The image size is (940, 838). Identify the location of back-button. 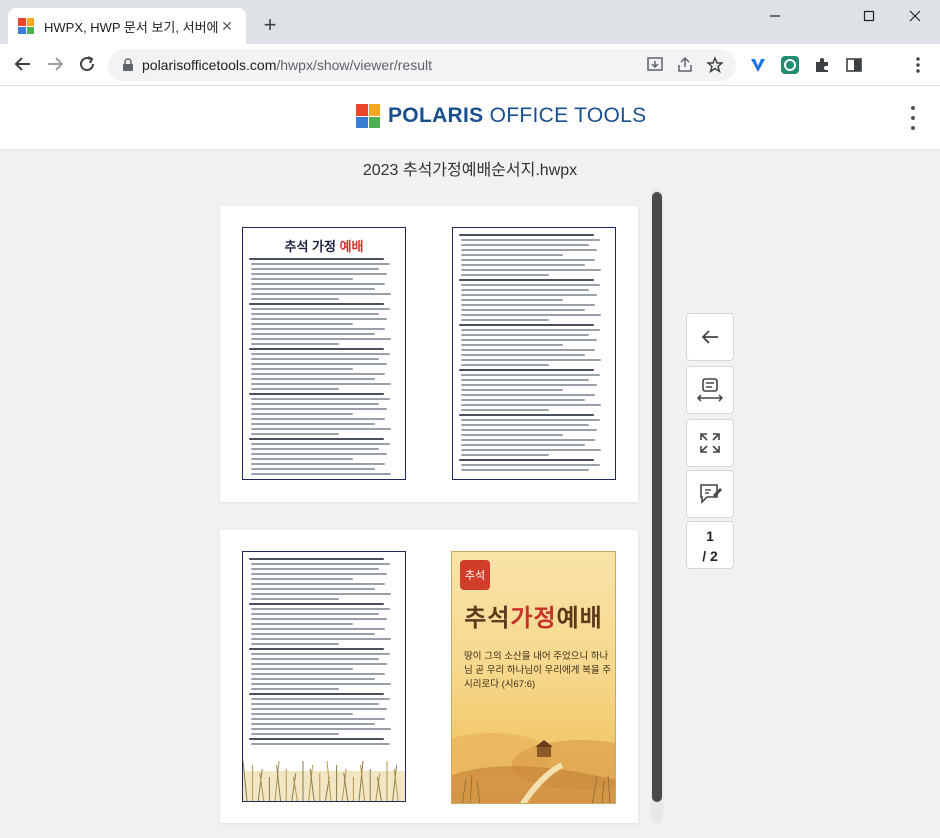
(23, 64).